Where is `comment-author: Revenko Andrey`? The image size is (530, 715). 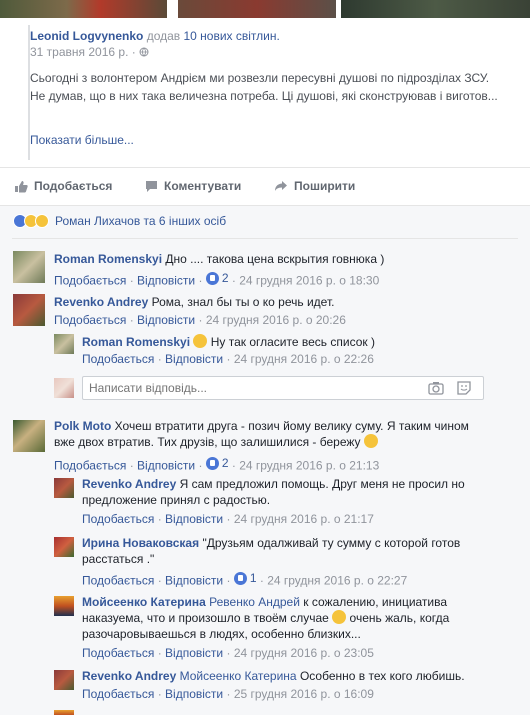
comment-author: Revenko Andrey is located at coordinates (101, 302).